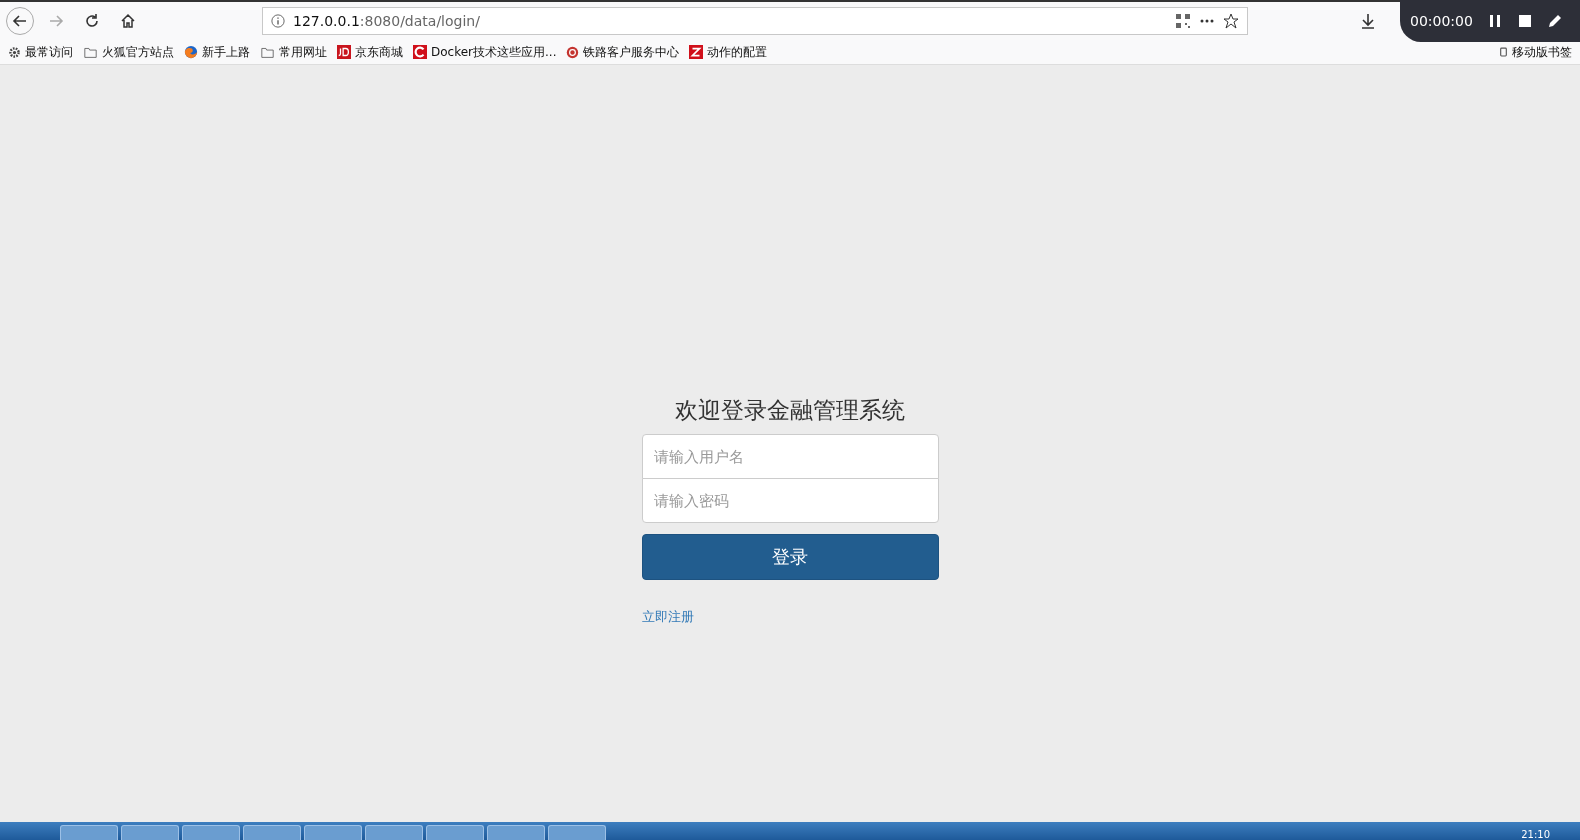 The width and height of the screenshot is (1580, 840). Describe the element at coordinates (370, 52) in the screenshot. I see `bookmark-link: 京东商城` at that location.